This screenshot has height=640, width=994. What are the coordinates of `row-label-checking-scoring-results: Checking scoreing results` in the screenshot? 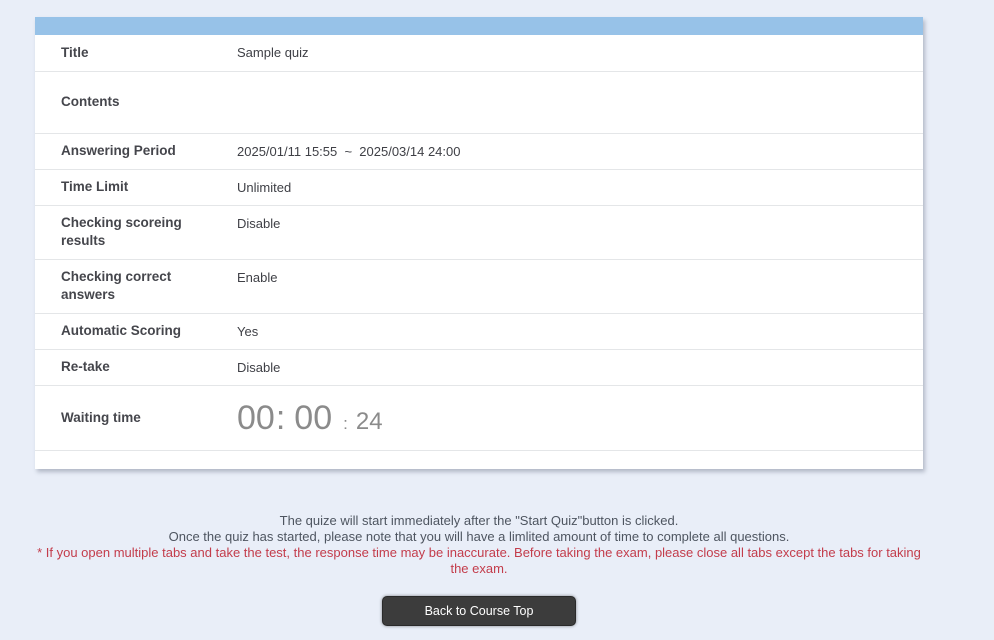 It's located at (136, 231).